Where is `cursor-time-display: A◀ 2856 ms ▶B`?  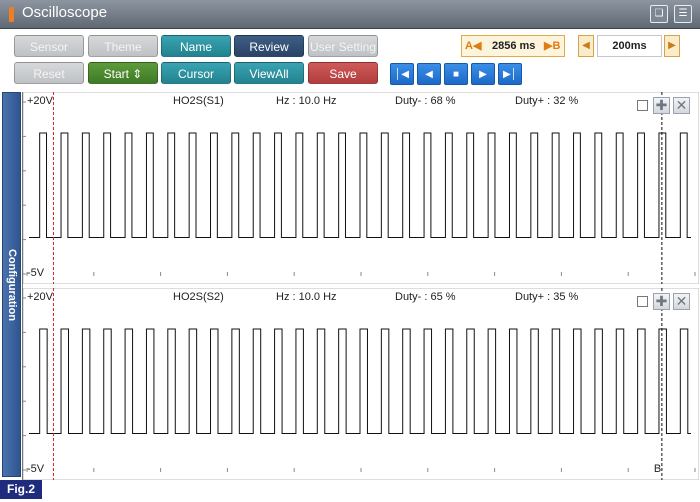 cursor-time-display: A◀ 2856 ms ▶B is located at coordinates (513, 46).